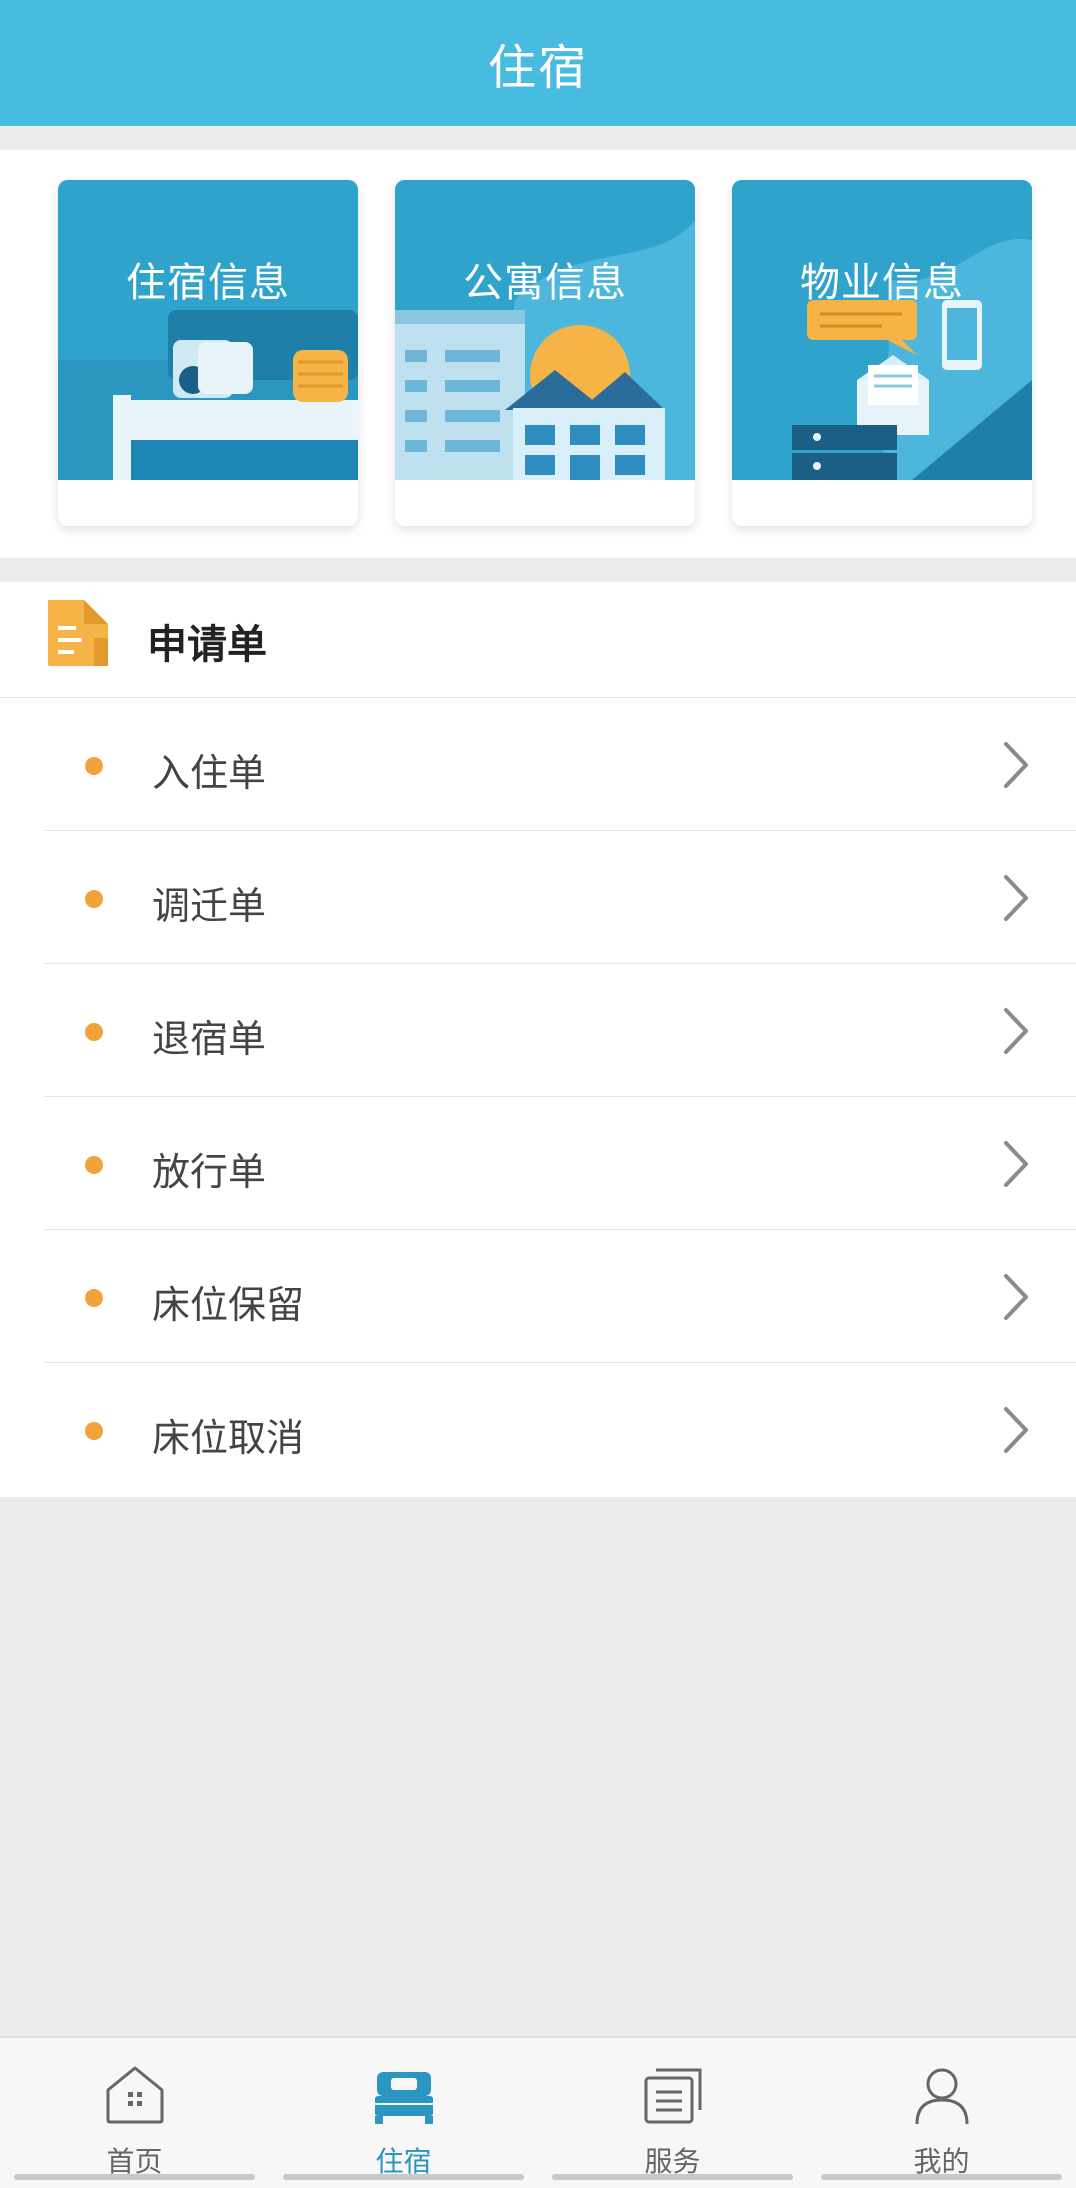  Describe the element at coordinates (209, 1039) in the screenshot. I see `list-item-label: 退宿单` at that location.